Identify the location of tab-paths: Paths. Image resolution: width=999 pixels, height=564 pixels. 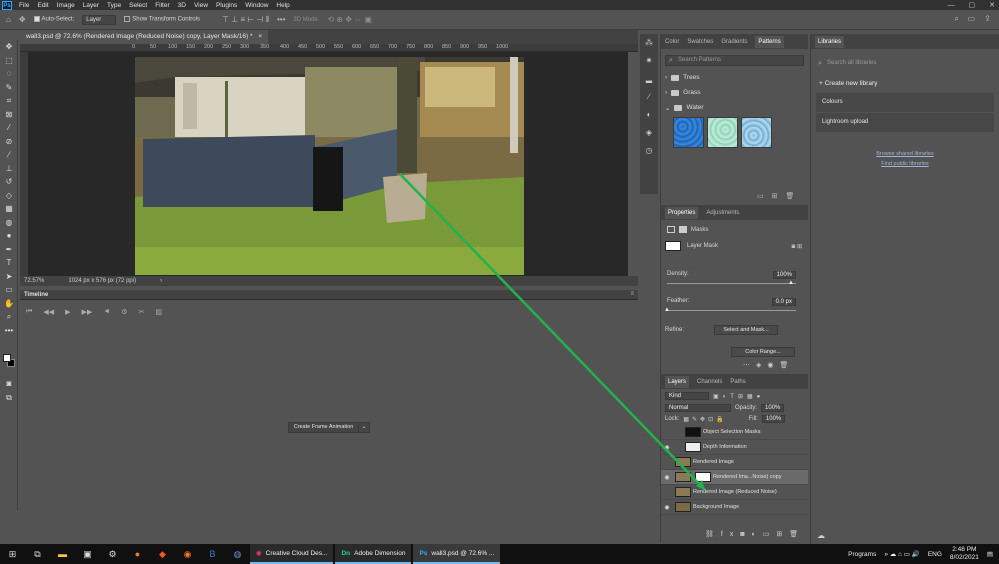
(737, 382).